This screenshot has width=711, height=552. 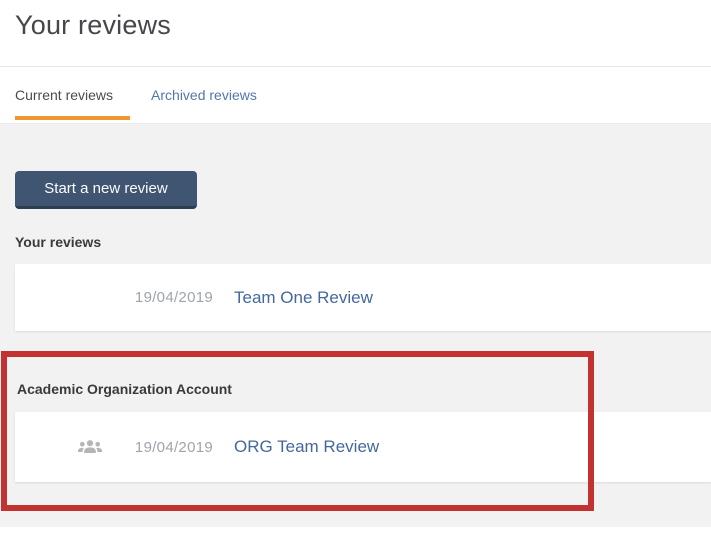 I want to click on section-heading-academic-organization-account: Academic Organization Account, so click(x=124, y=389).